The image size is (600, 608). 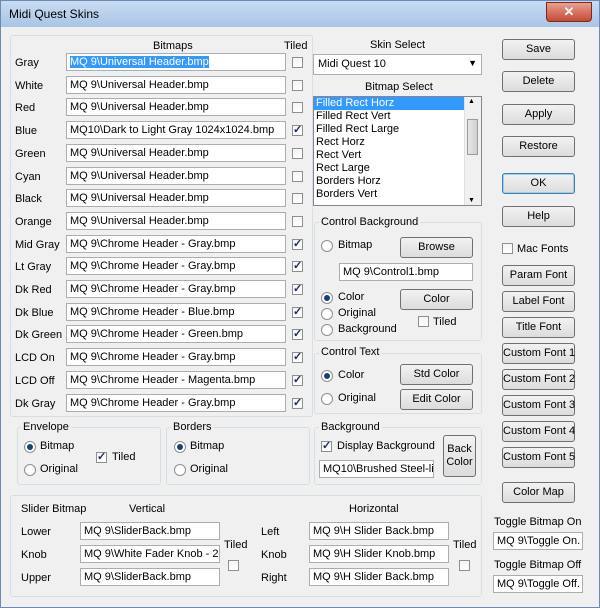 What do you see at coordinates (29, 85) in the screenshot?
I see `bitmap-row-label: White` at bounding box center [29, 85].